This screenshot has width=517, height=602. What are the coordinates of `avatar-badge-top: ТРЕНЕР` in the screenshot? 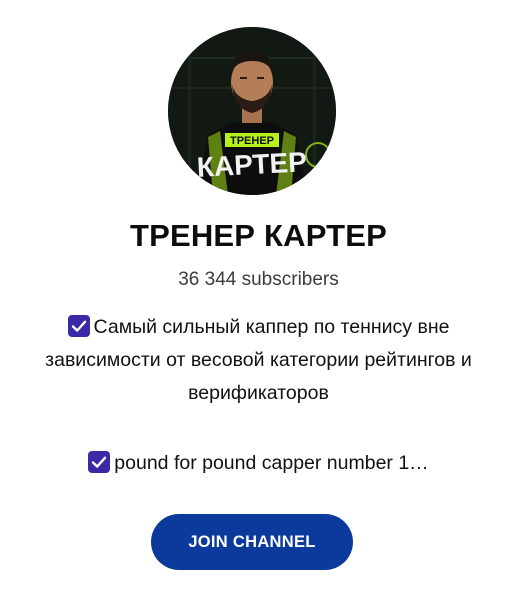 It's located at (252, 141).